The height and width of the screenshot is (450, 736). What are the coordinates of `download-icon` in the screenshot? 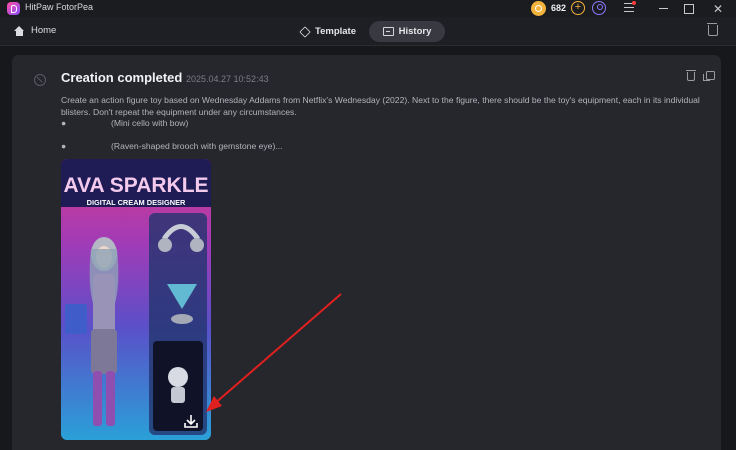 It's located at (191, 421).